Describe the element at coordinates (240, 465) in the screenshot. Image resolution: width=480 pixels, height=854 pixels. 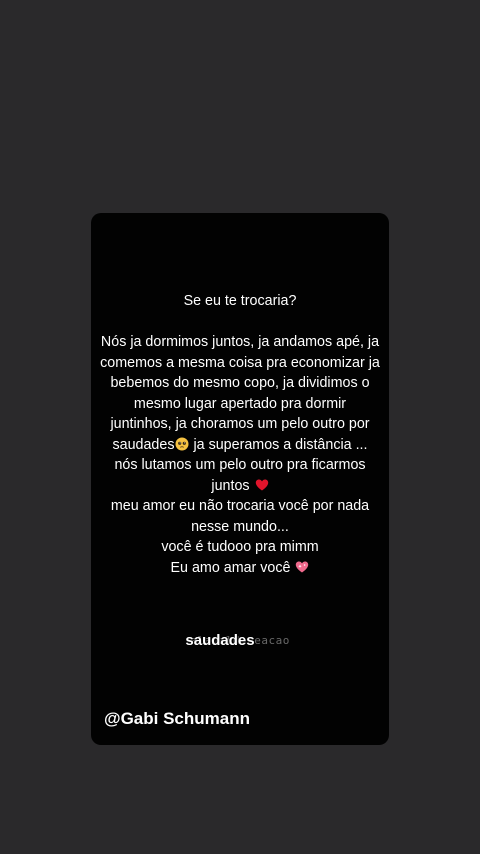
I see `story-line: nós lutamos um pelo outro pra ficarmos` at that location.